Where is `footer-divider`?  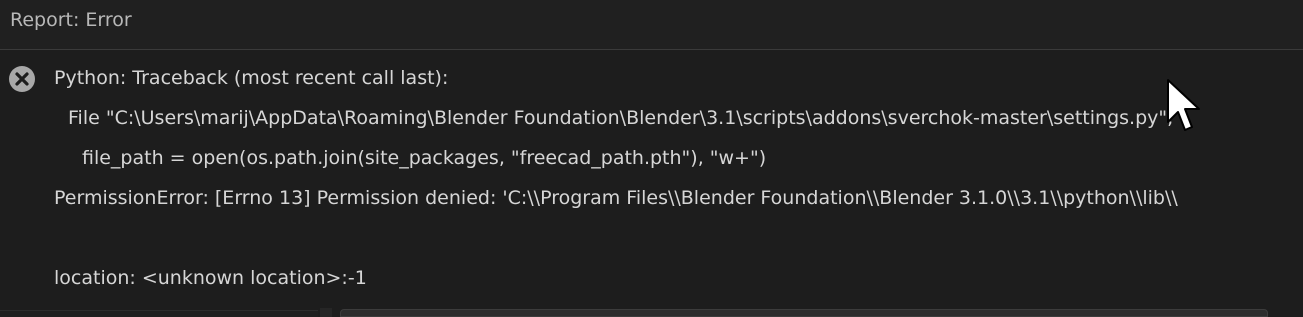
footer-divider is located at coordinates (326, 312).